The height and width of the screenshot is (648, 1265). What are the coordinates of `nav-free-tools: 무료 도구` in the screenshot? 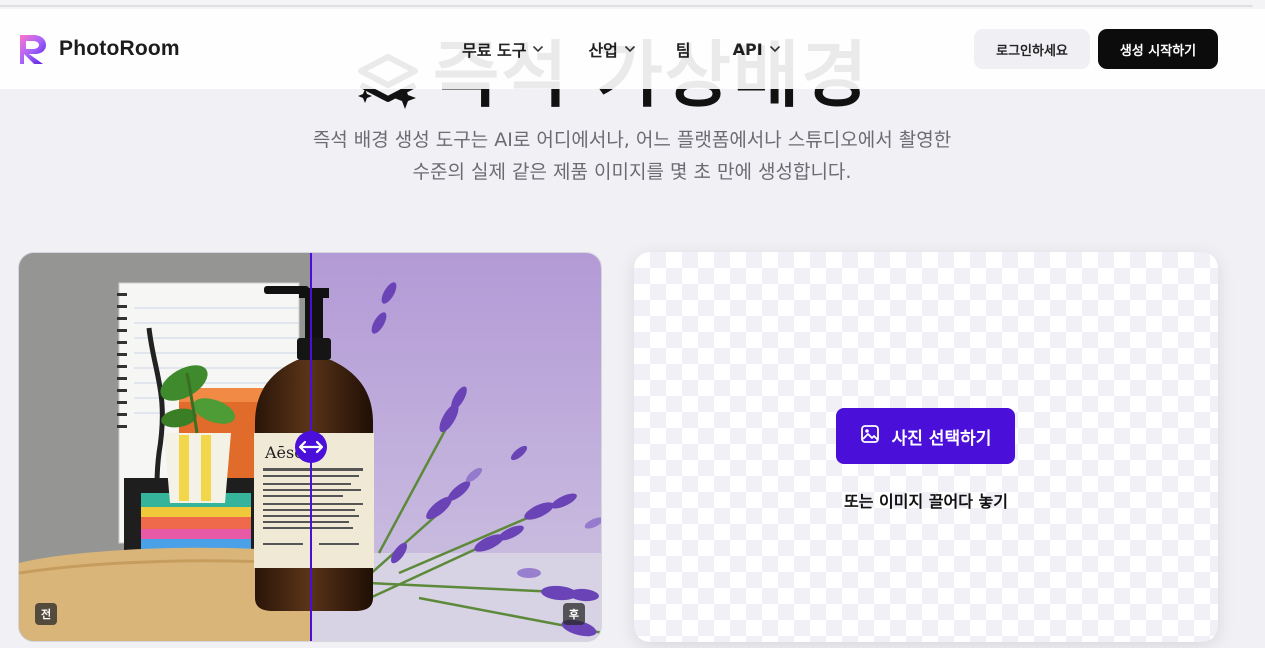 It's located at (503, 49).